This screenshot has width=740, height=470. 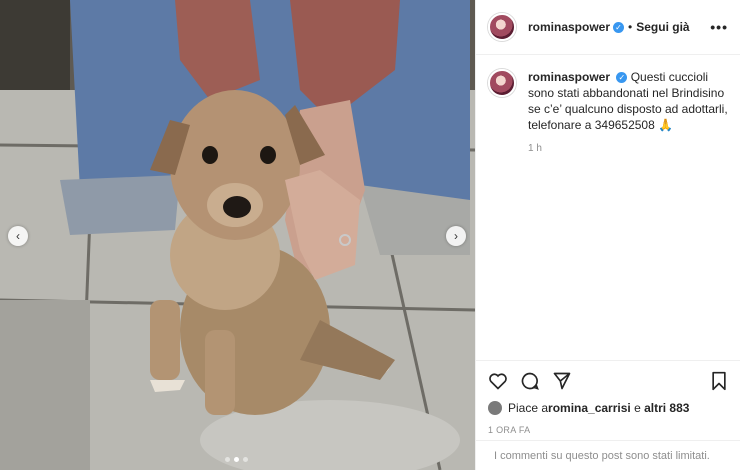 I want to click on following-button: Segui già, so click(x=662, y=27).